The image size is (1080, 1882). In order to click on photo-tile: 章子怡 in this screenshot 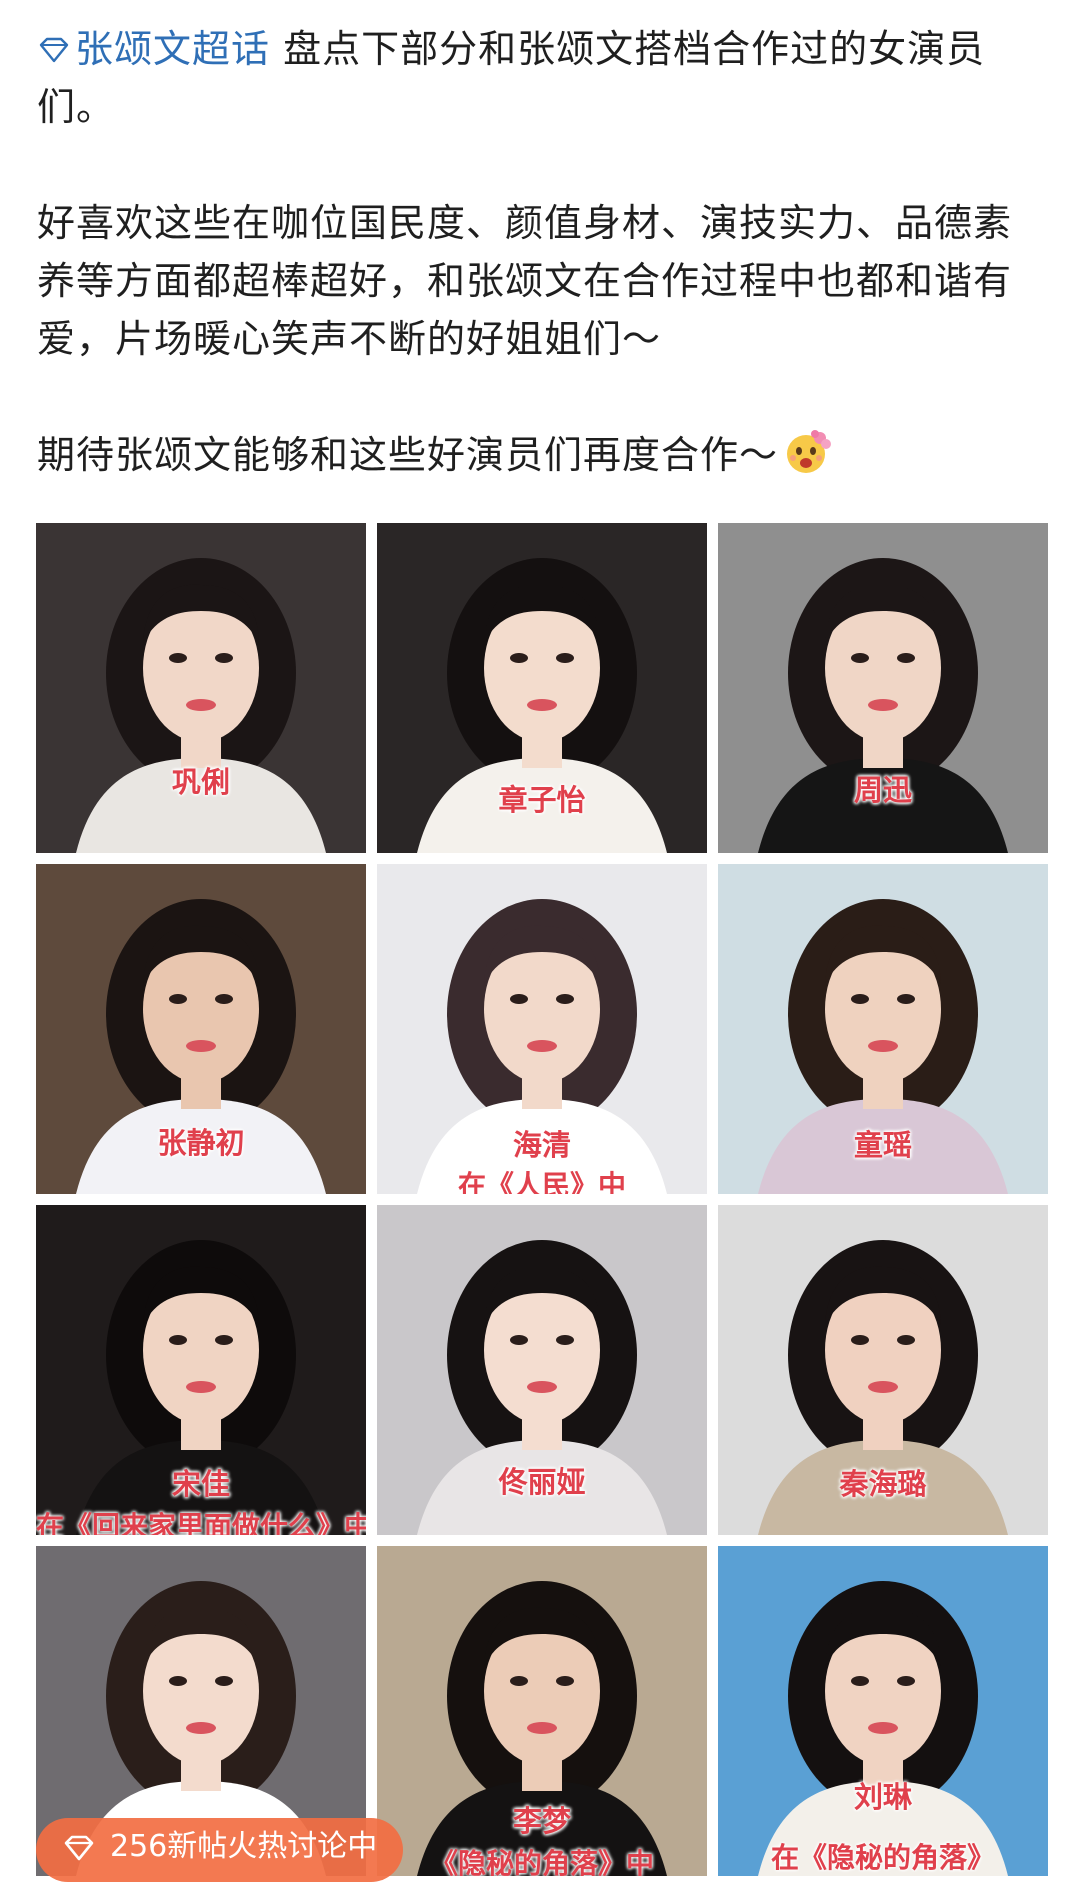, I will do `click(542, 688)`.